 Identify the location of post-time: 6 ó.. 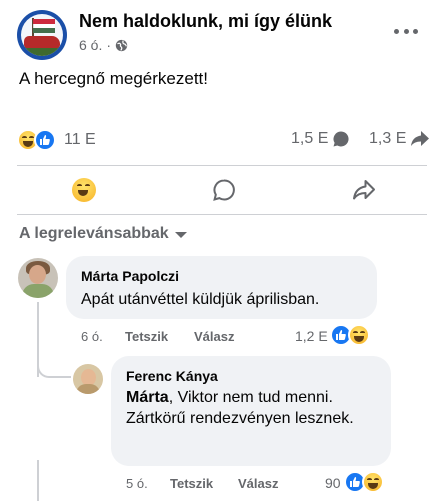
(90, 45).